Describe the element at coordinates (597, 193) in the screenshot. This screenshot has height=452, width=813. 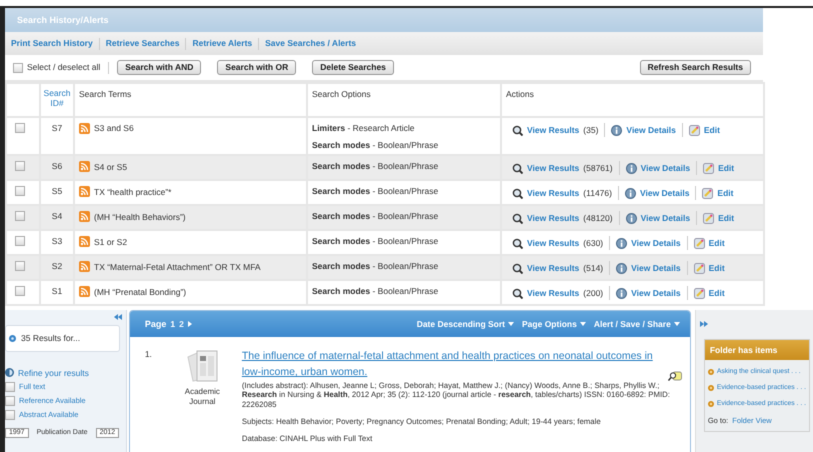
I see `result-count: (11476)` at that location.